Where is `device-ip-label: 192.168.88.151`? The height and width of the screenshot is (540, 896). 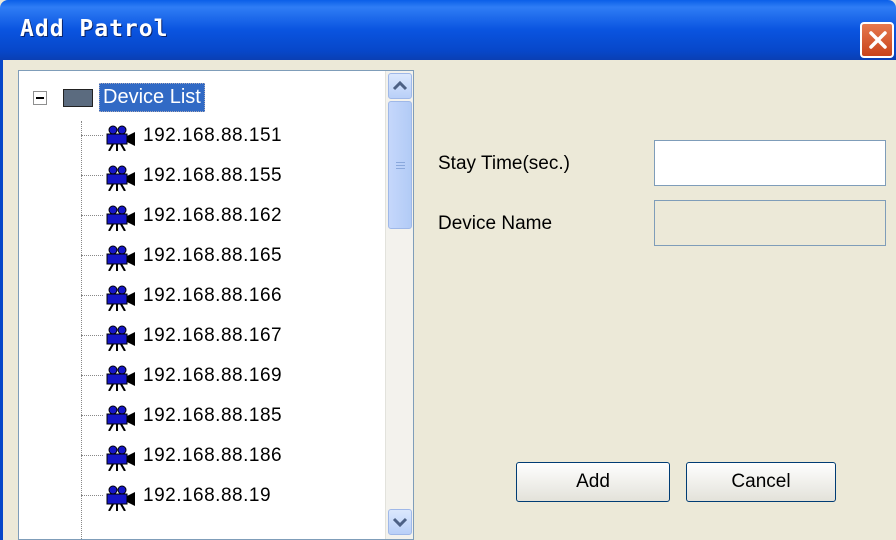
device-ip-label: 192.168.88.151 is located at coordinates (213, 135).